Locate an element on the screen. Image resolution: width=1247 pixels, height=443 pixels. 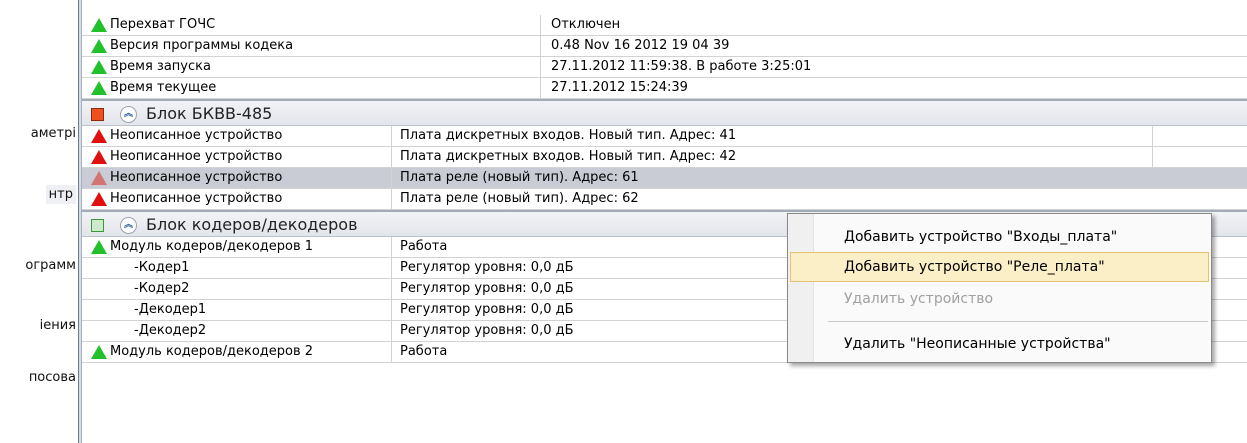
sidebar-item-messages: іения is located at coordinates (58, 325).